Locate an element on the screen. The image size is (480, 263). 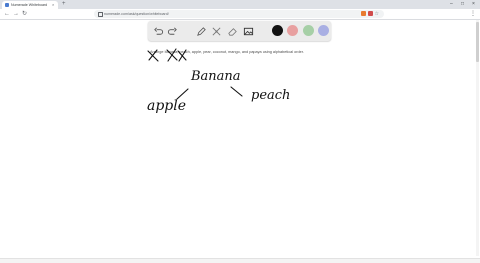
right-branch-line is located at coordinates (236, 91).